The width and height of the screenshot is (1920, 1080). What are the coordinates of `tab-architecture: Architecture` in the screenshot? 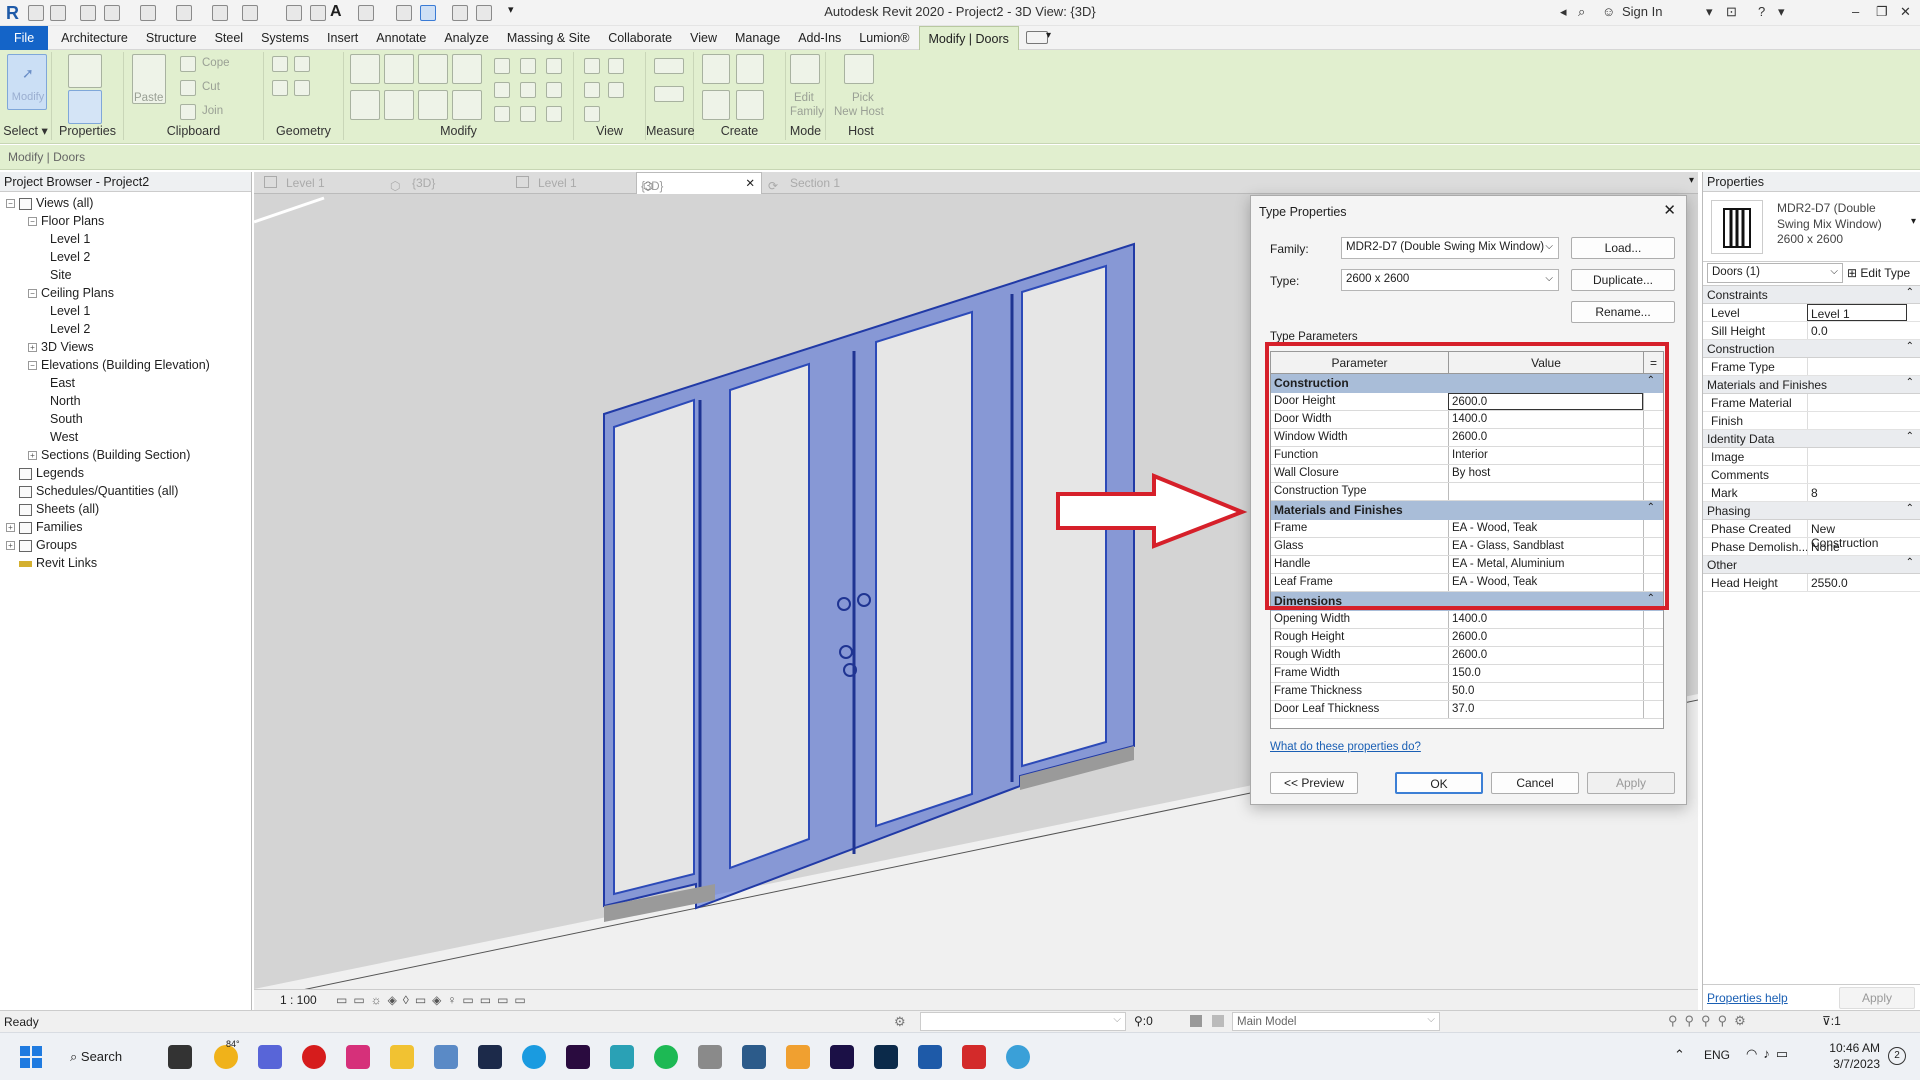 It's located at (94, 38).